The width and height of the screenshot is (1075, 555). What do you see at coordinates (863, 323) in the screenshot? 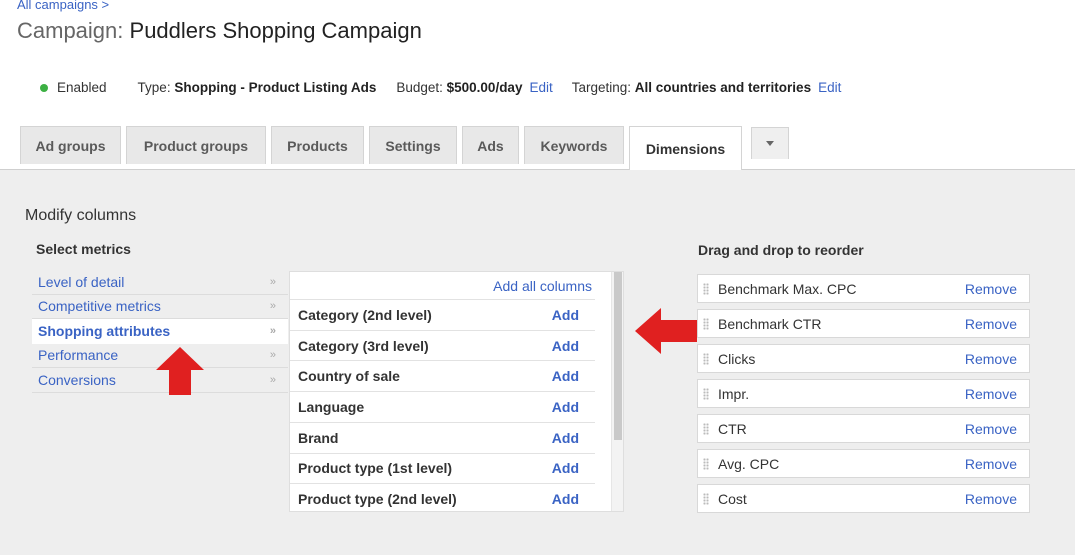
I see `selected-column-item: Benchmark CTR Remove` at bounding box center [863, 323].